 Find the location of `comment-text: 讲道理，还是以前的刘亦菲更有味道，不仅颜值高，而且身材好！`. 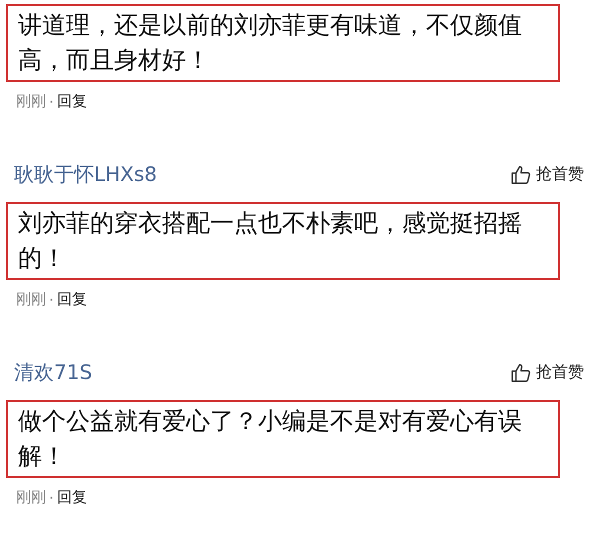

comment-text: 讲道理，还是以前的刘亦菲更有味道，不仅颜值高，而且身材好！ is located at coordinates (283, 43).